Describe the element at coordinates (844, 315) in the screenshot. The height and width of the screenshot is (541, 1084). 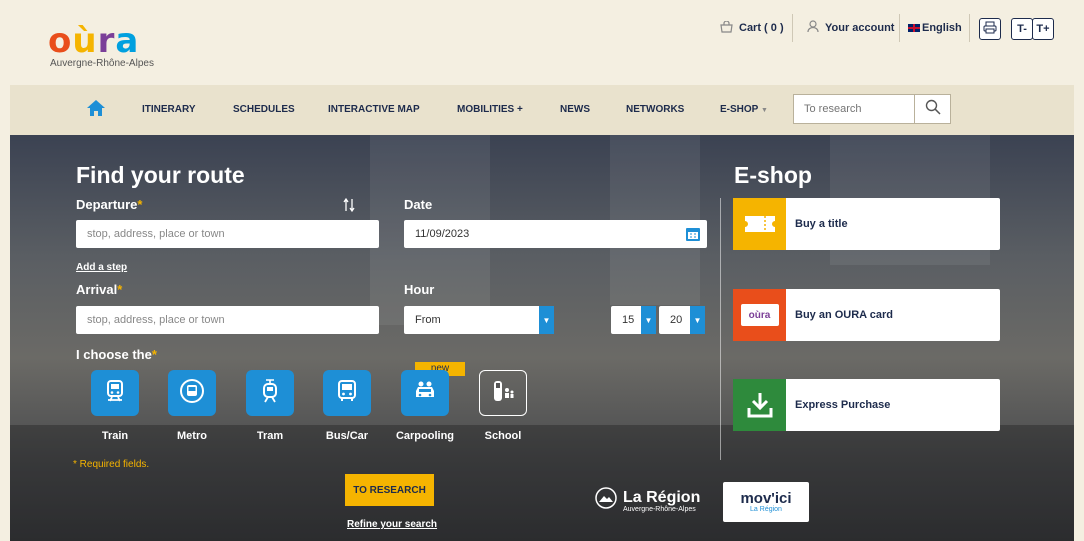
I see `buy-oura-card-label: Buy an OURA card` at that location.